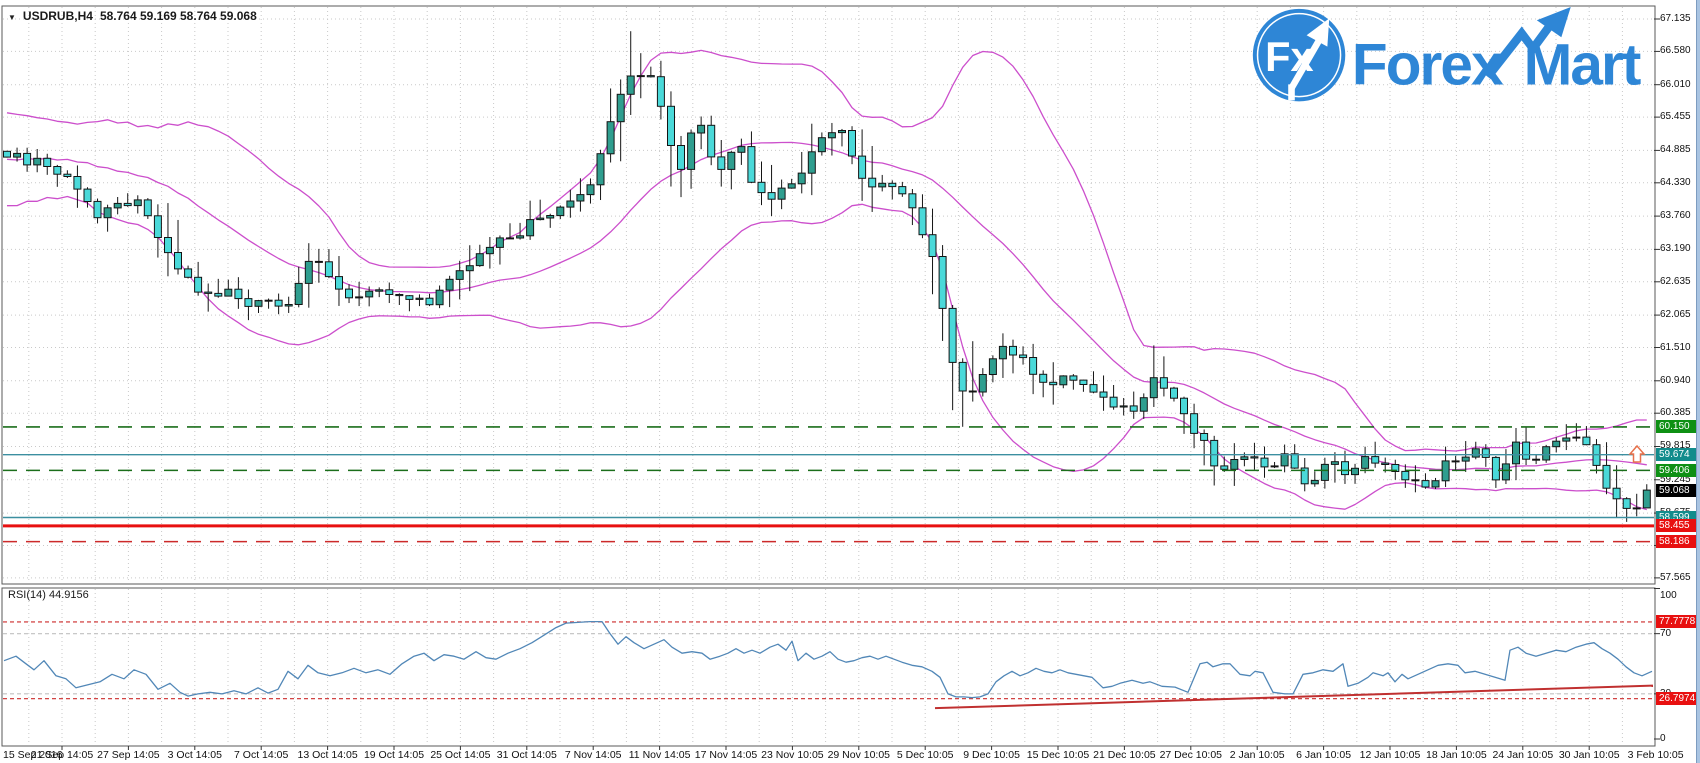  I want to click on rsi-indicator-label: RSI(14) 44.9156, so click(48, 595).